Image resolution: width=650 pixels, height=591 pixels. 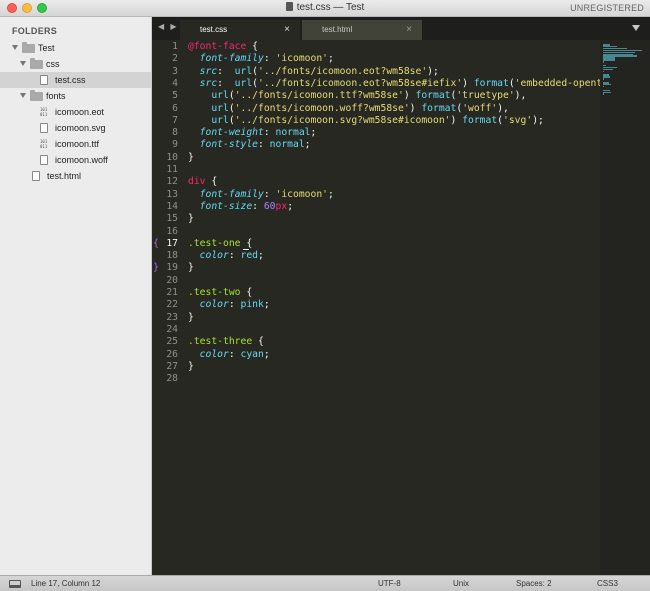 What do you see at coordinates (534, 583) in the screenshot?
I see `indentation-indicator: Spaces: 2` at bounding box center [534, 583].